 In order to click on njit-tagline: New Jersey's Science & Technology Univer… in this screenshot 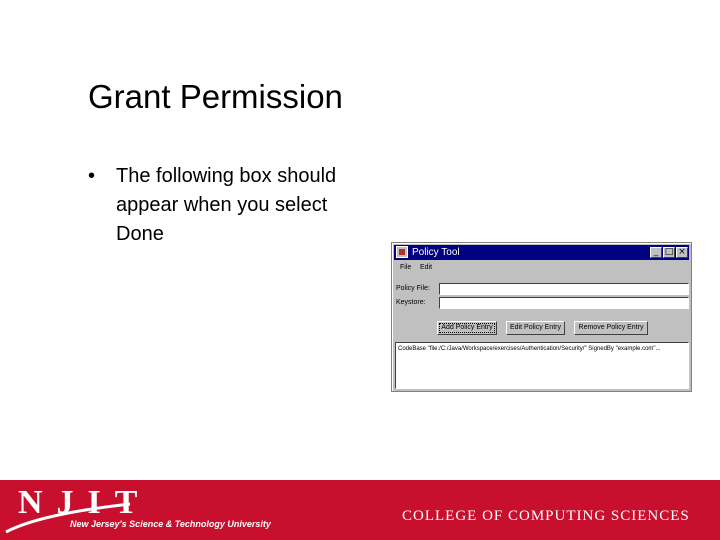, I will do `click(170, 524)`.